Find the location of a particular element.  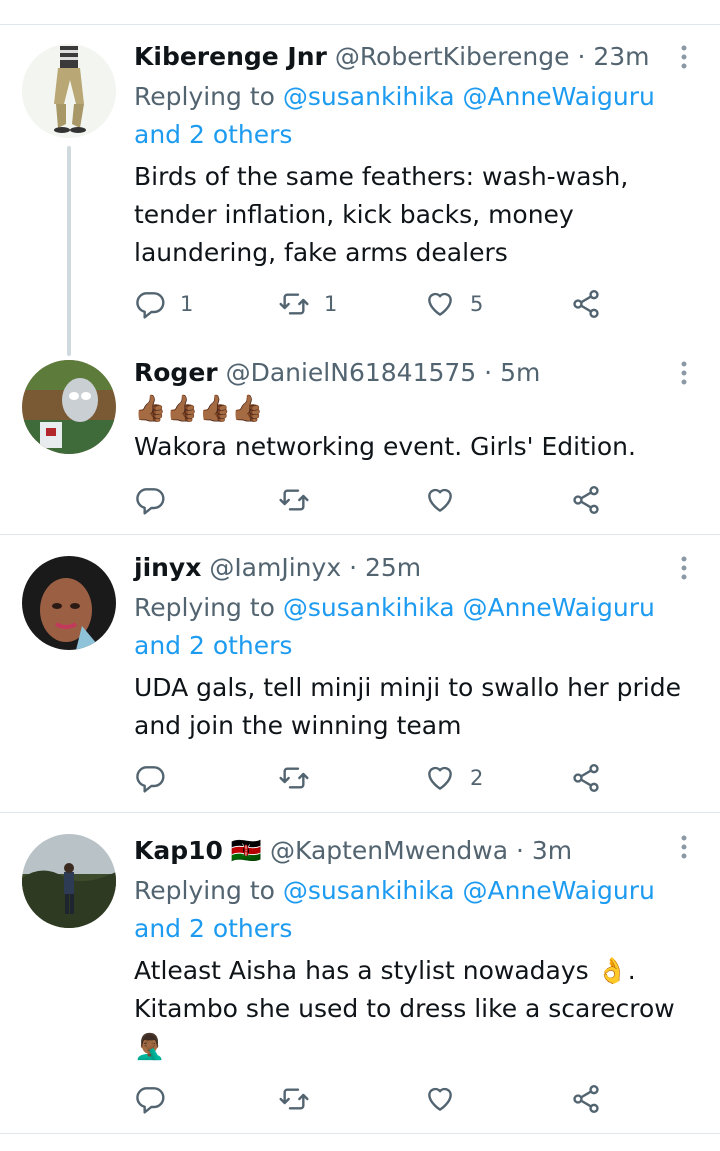

tweet-text: Wakora networking event. Girls' Edition. is located at coordinates (385, 446).